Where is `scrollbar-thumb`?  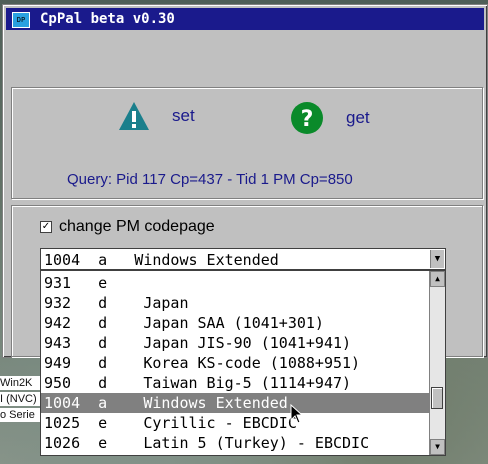
scrollbar-thumb is located at coordinates (437, 398).